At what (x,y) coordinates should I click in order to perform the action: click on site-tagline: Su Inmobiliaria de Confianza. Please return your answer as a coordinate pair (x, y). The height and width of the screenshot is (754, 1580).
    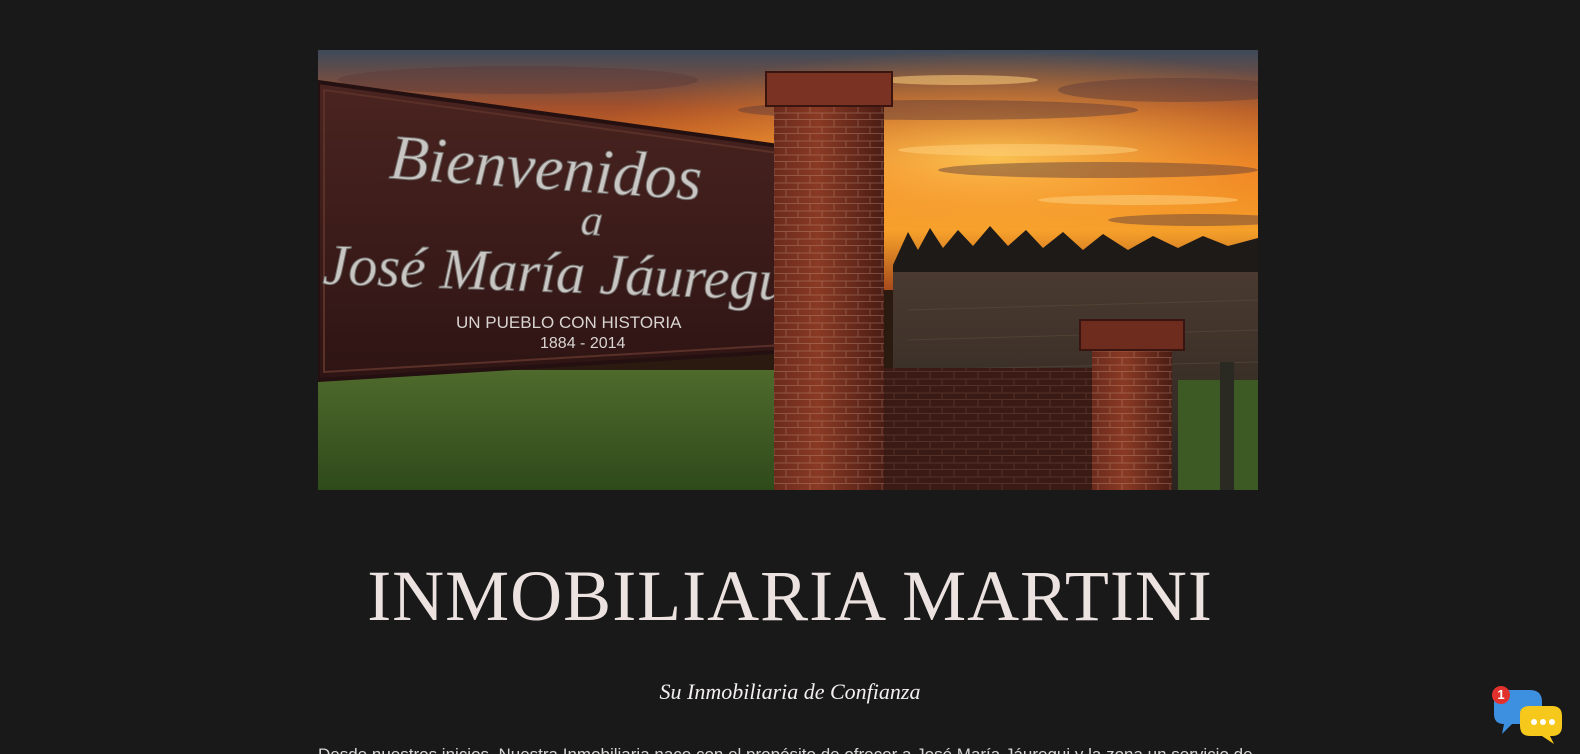
    Looking at the image, I should click on (790, 691).